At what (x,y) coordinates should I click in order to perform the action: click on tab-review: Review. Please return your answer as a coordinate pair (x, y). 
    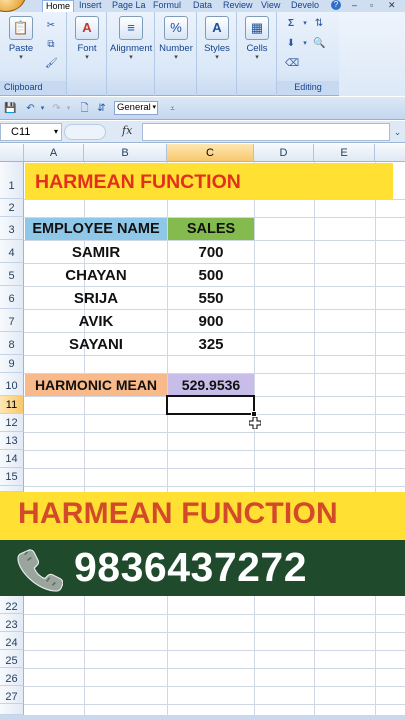
    Looking at the image, I should click on (238, 6).